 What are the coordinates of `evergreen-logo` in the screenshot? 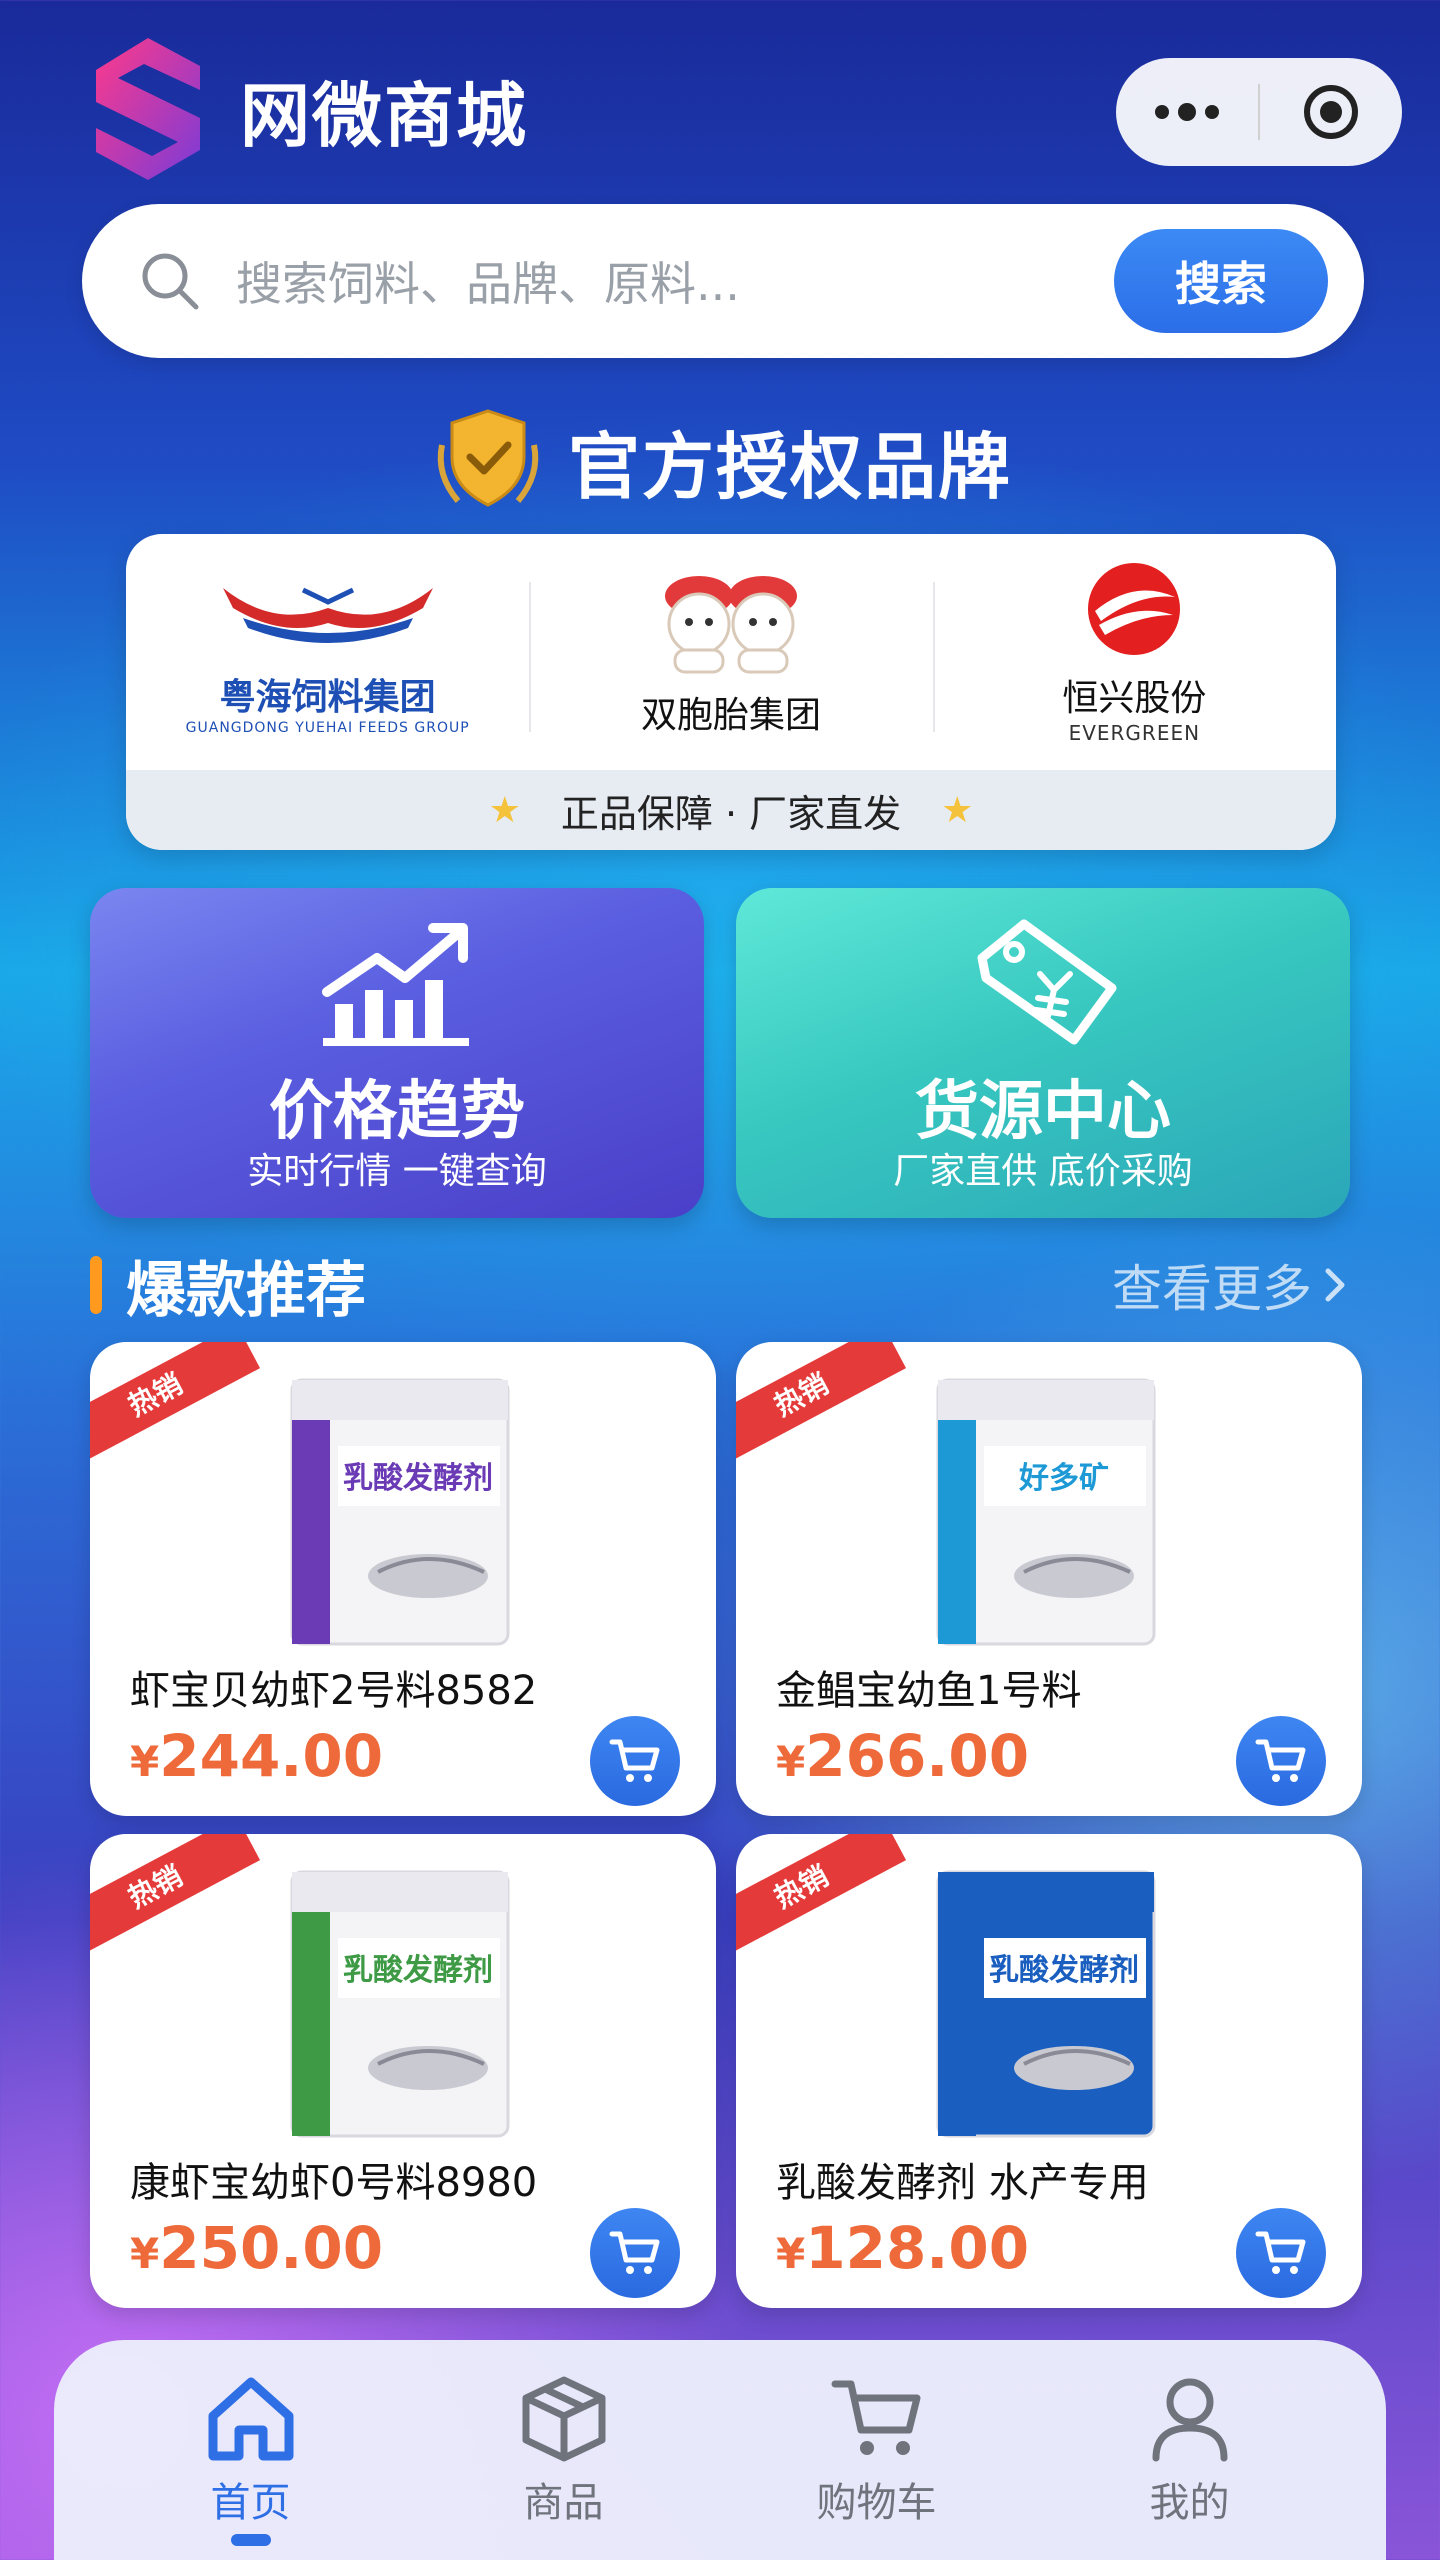 It's located at (1134, 609).